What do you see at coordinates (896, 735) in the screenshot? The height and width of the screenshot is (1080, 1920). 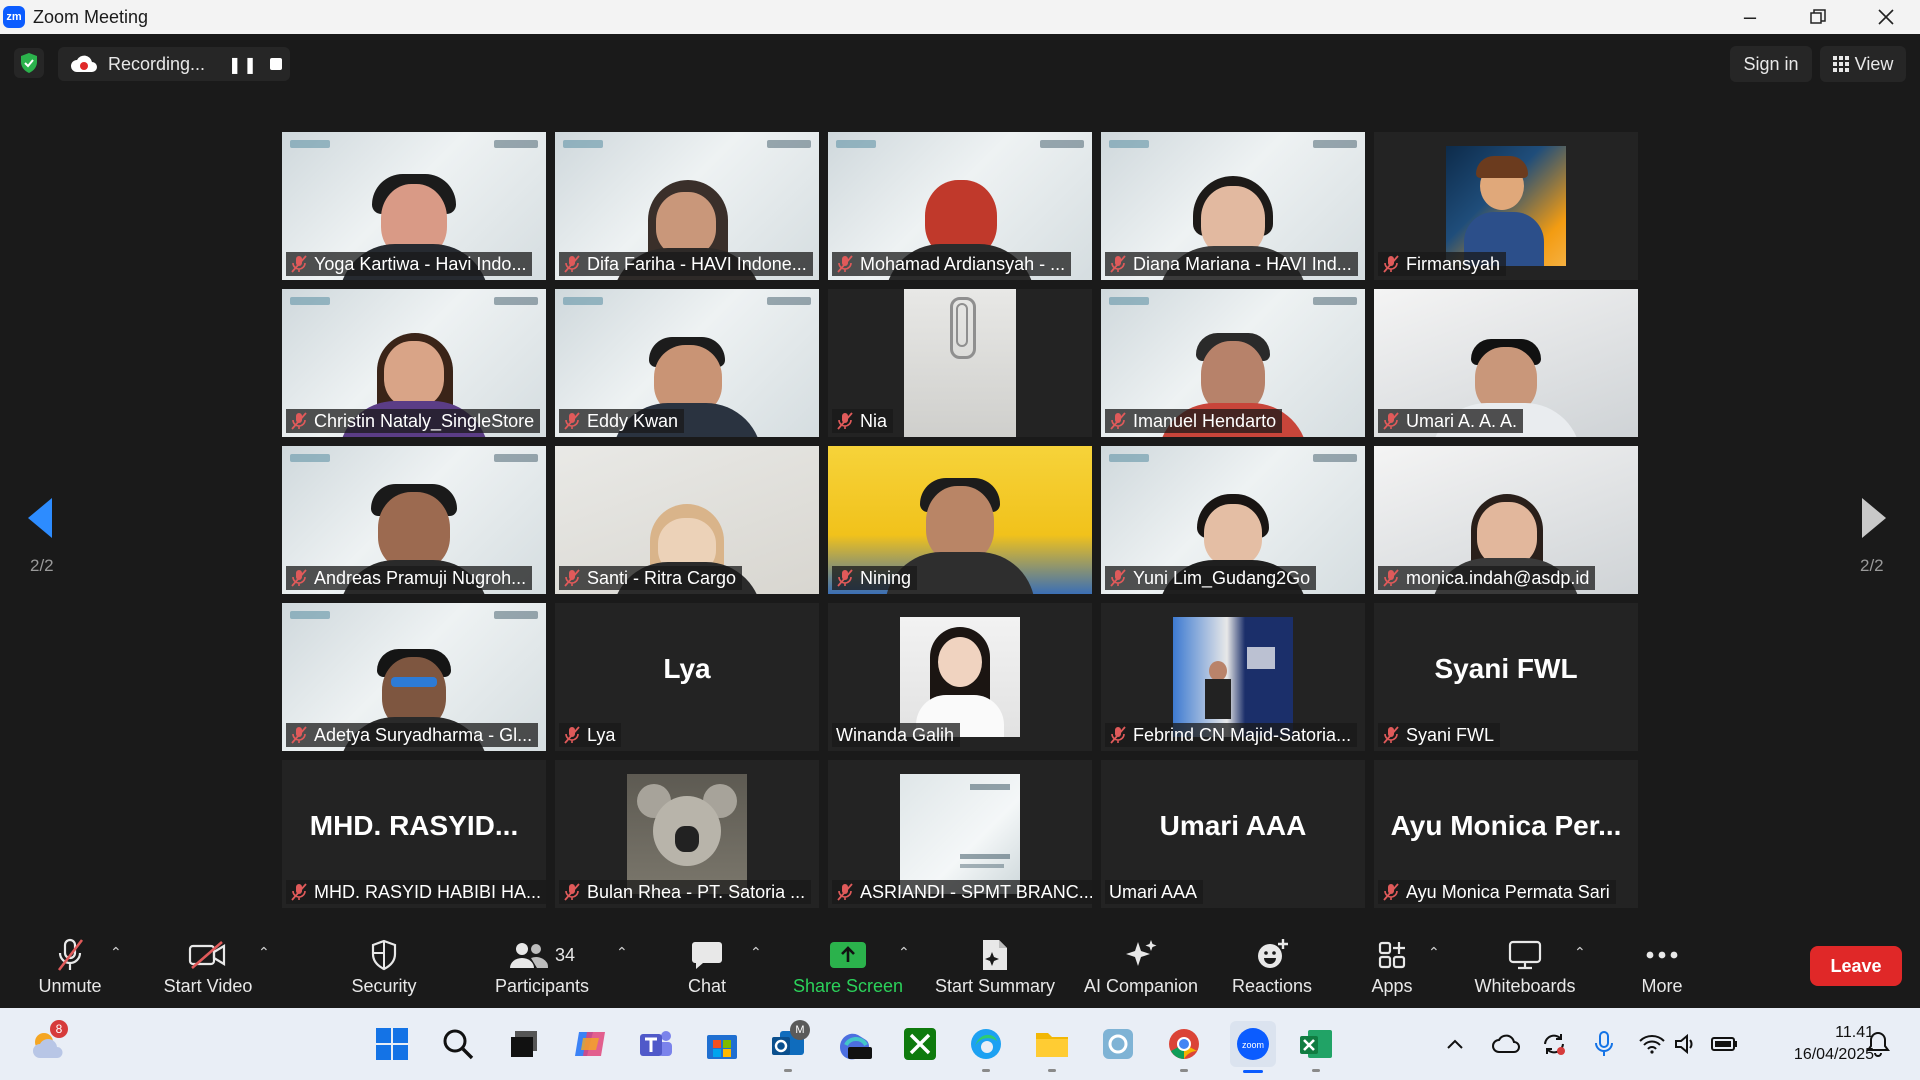 I see `participant-name-label: Winanda Galih` at bounding box center [896, 735].